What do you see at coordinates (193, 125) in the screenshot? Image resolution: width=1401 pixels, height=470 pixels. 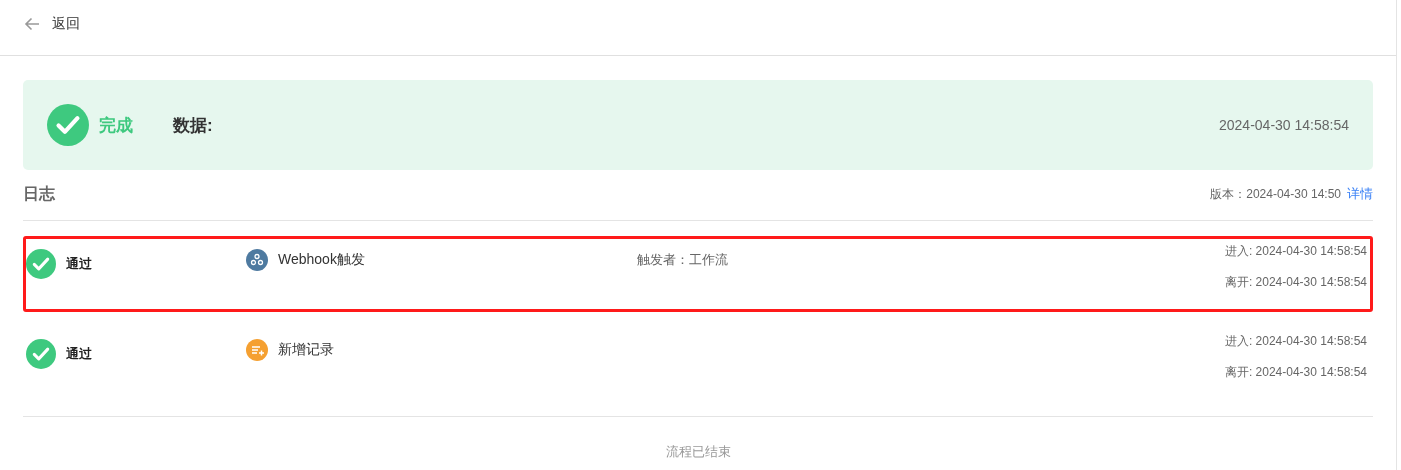 I see `data-label: 数据:` at bounding box center [193, 125].